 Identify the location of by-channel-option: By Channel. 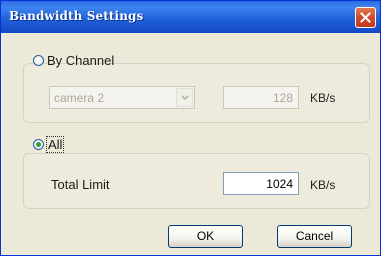
(73, 60).